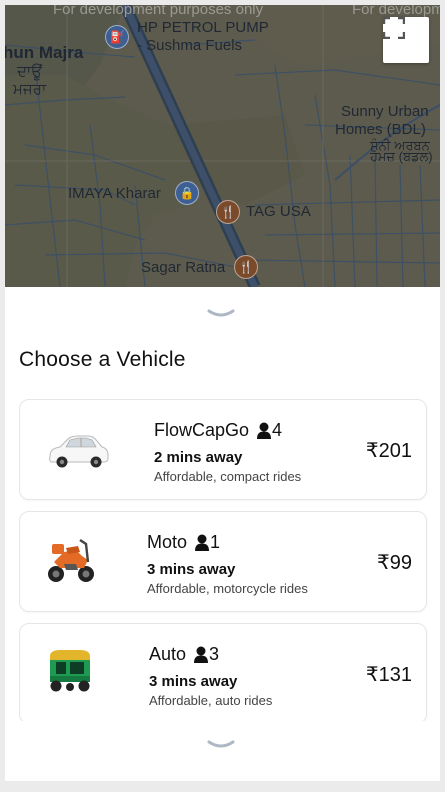  What do you see at coordinates (202, 430) in the screenshot?
I see `vehicle-name: FlowCapGo` at bounding box center [202, 430].